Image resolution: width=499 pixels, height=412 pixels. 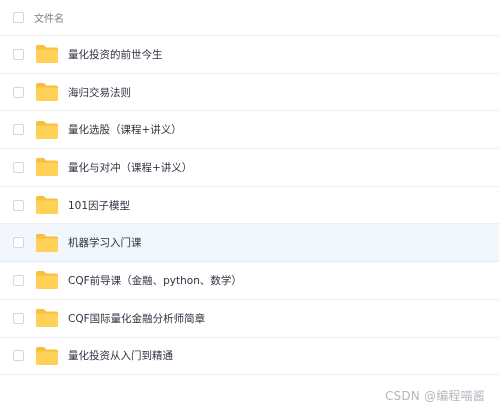 What do you see at coordinates (136, 318) in the screenshot?
I see `file-name: CQF国际量化金融分析师简章` at bounding box center [136, 318].